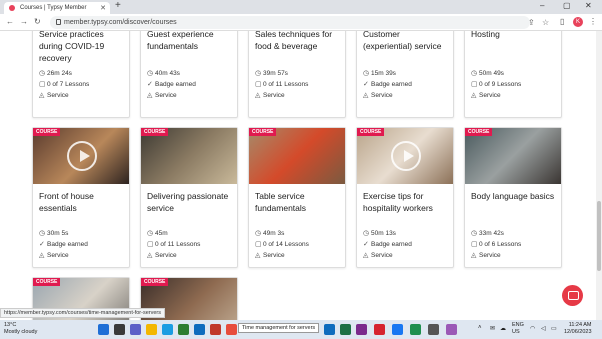  Describe the element at coordinates (37, 21) in the screenshot. I see `reload-icon: ↻` at that location.